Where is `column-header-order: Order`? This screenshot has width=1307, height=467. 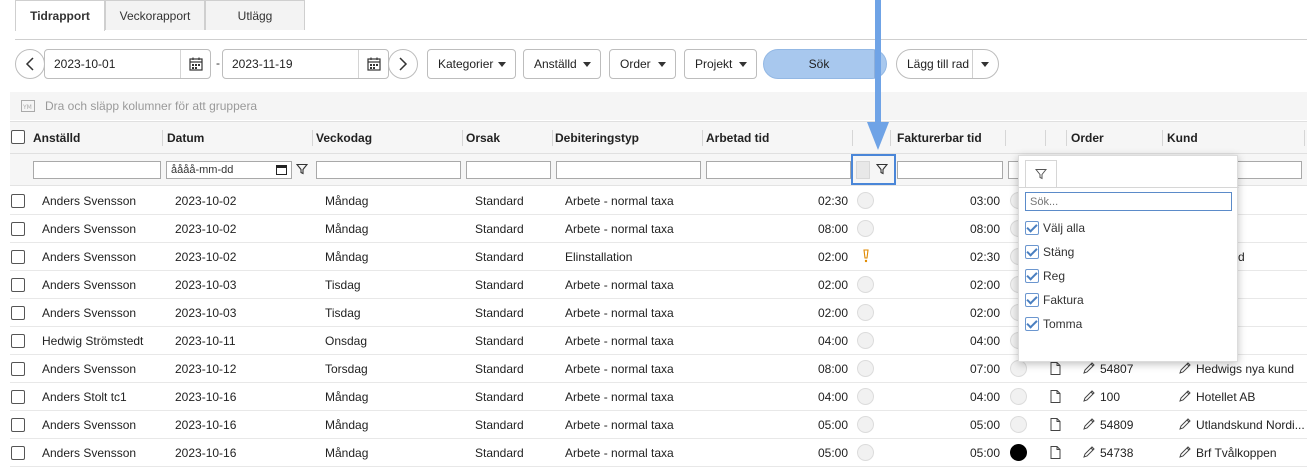
column-header-order: Order is located at coordinates (1087, 137).